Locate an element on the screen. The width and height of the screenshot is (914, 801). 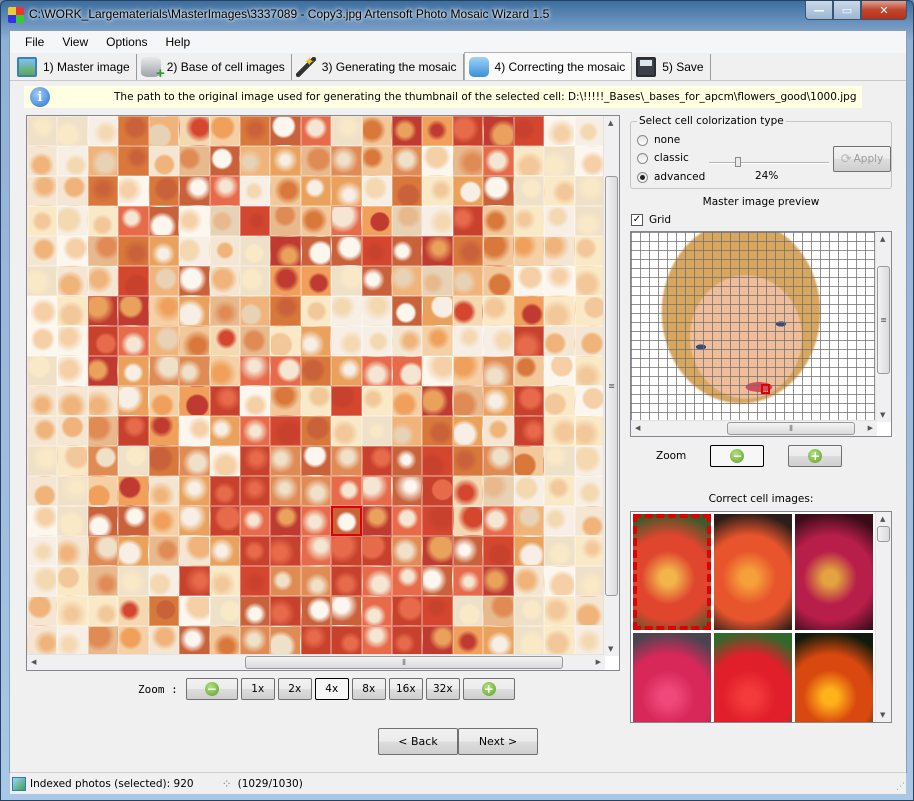
grid-checkbox: ✓ Grid is located at coordinates (651, 220).